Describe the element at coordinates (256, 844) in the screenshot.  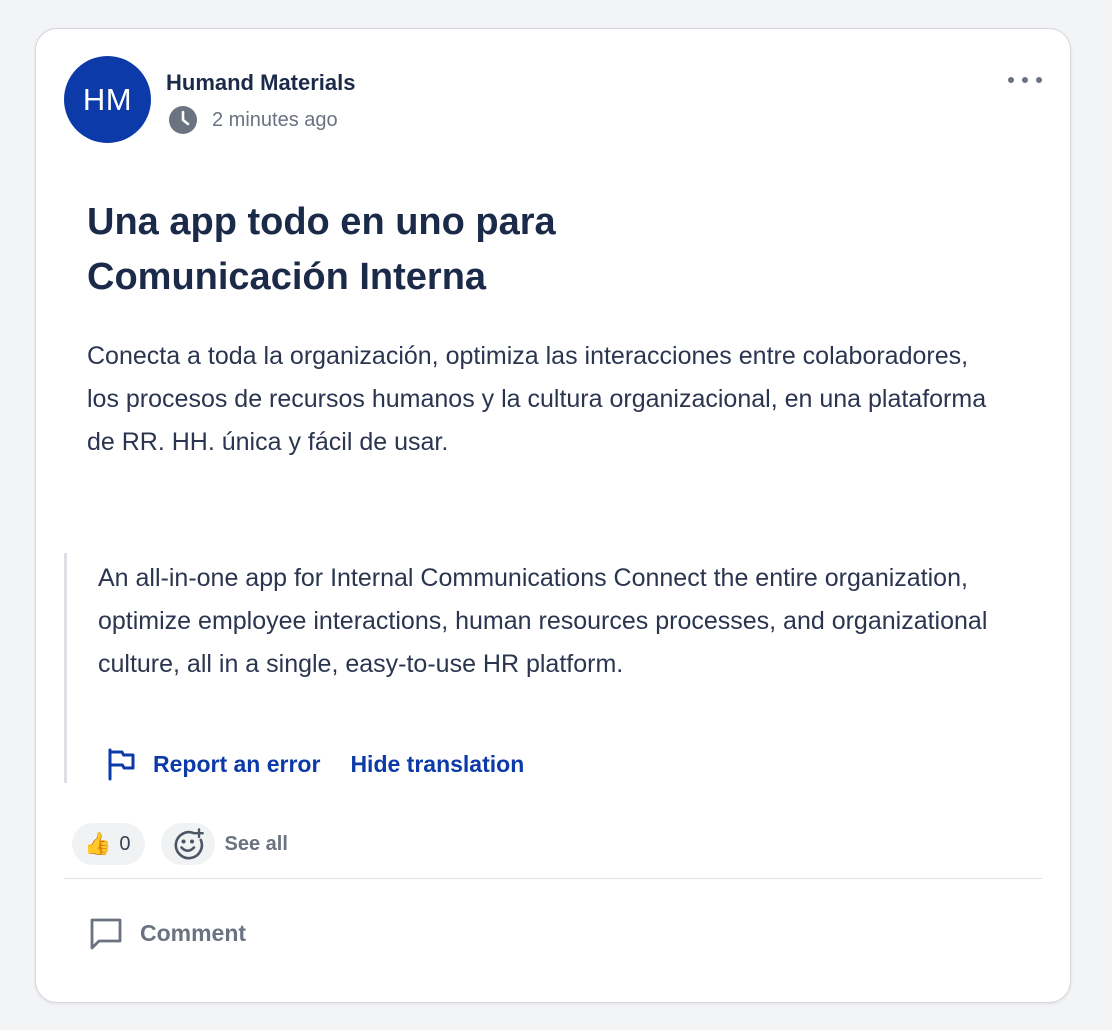
I see `see-all-reactions-link: See all` at that location.